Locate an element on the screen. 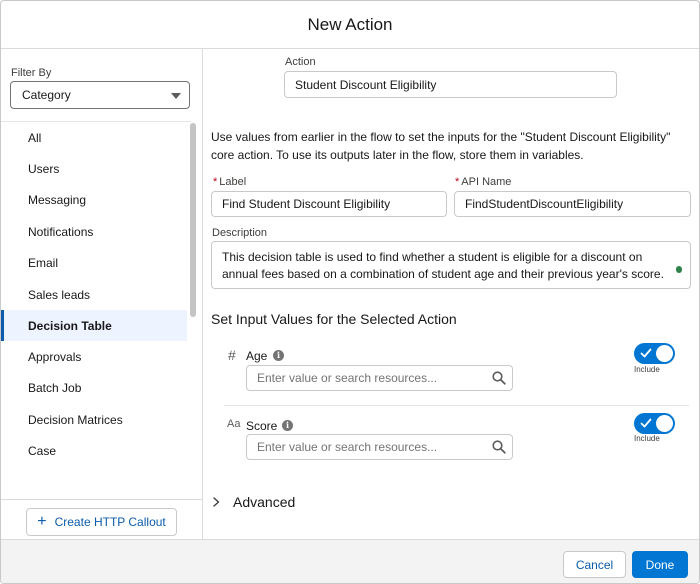  action-value: Student Discount Eligibility is located at coordinates (366, 84).